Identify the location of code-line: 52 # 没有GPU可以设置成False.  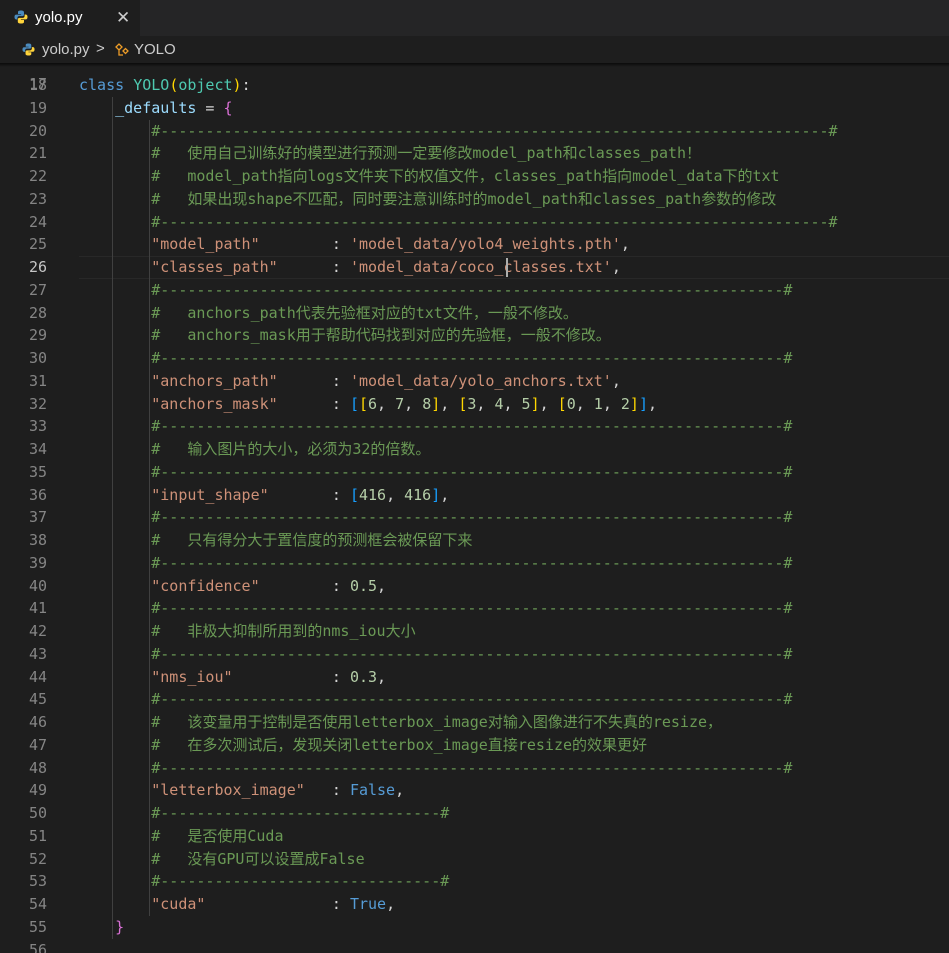
(474, 859).